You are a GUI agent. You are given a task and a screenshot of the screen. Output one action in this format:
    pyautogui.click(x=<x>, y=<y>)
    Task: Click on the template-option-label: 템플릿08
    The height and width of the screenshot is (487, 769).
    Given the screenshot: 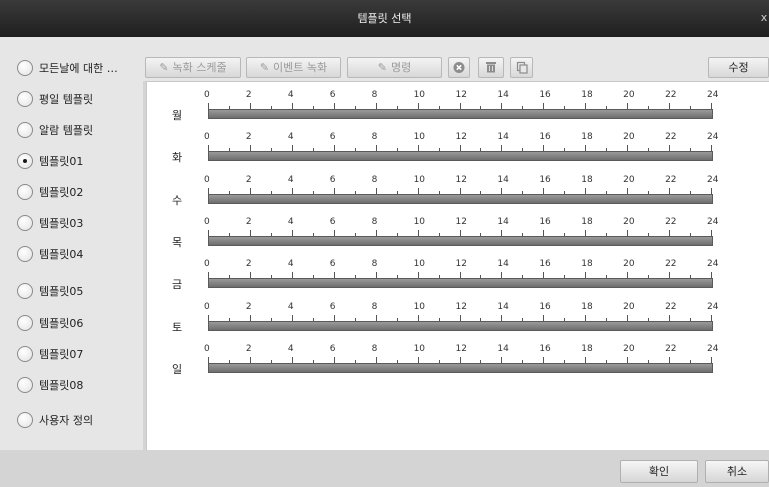 What is the action you would take?
    pyautogui.click(x=61, y=385)
    